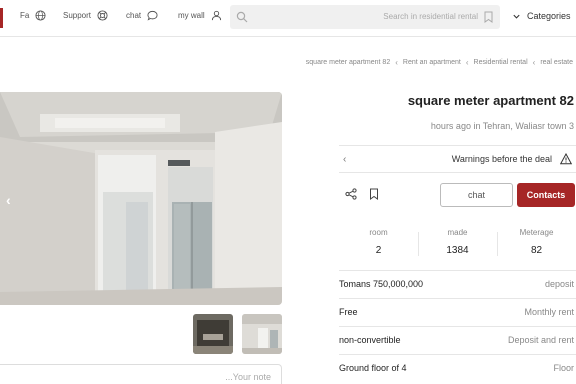 This screenshot has width=576, height=384. What do you see at coordinates (152, 15) in the screenshot?
I see `chat-bubble-icon` at bounding box center [152, 15].